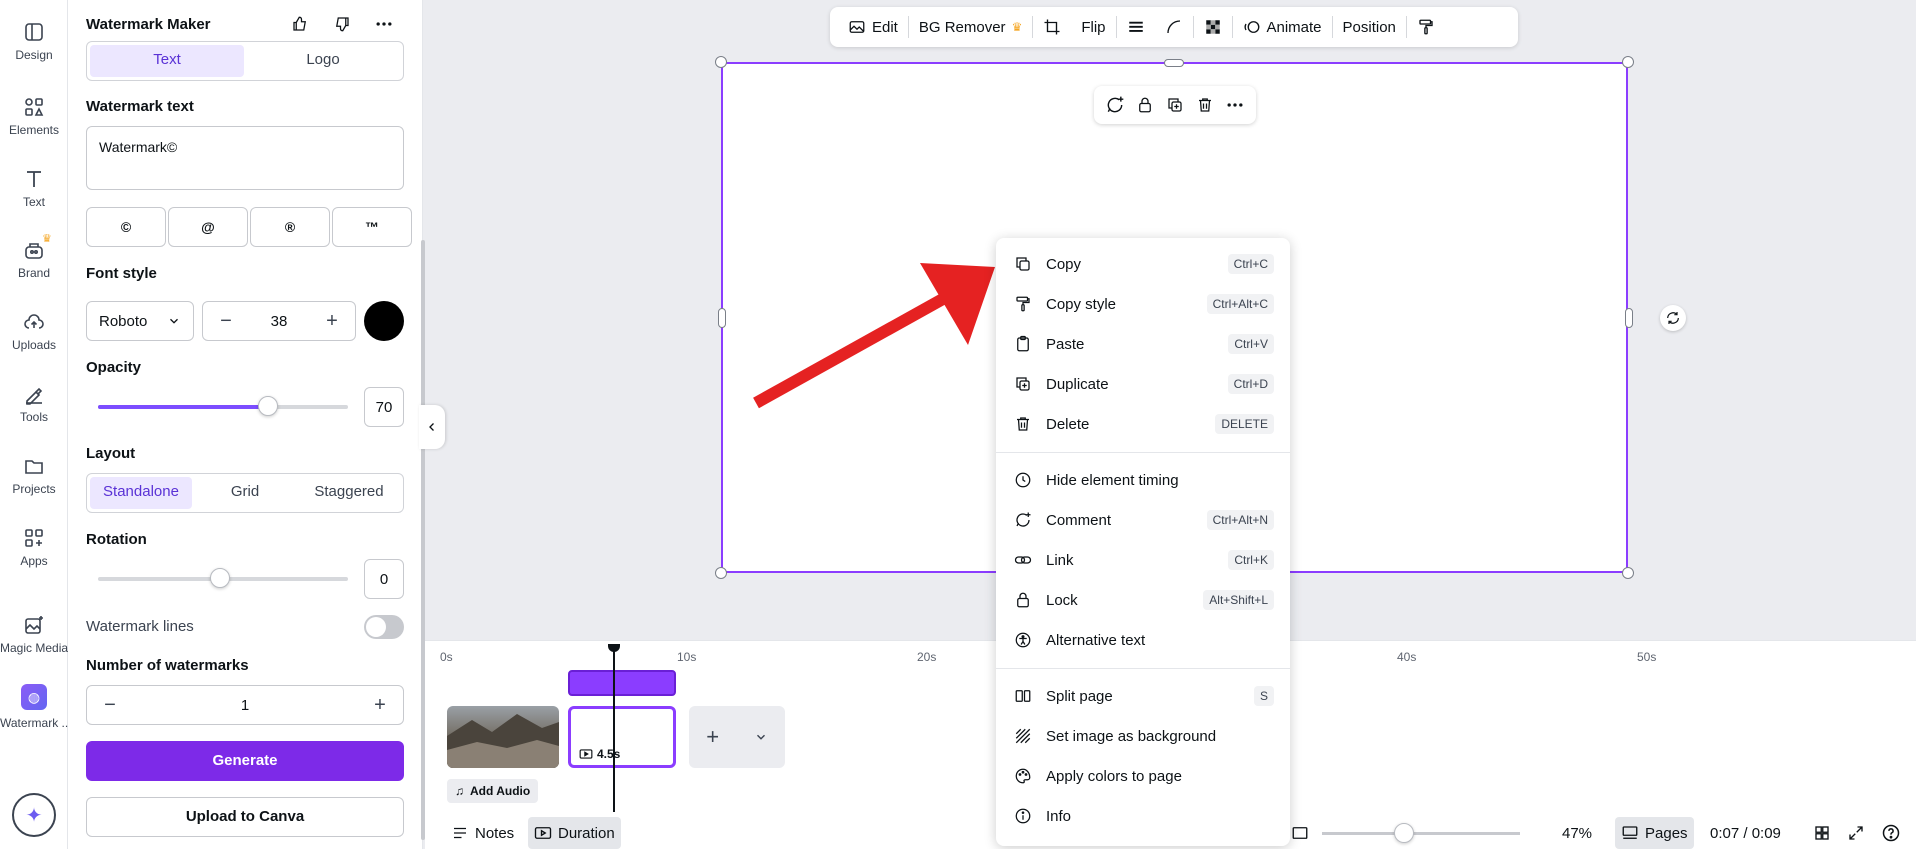 The width and height of the screenshot is (1916, 849). I want to click on duplicate-icon, so click(1175, 105).